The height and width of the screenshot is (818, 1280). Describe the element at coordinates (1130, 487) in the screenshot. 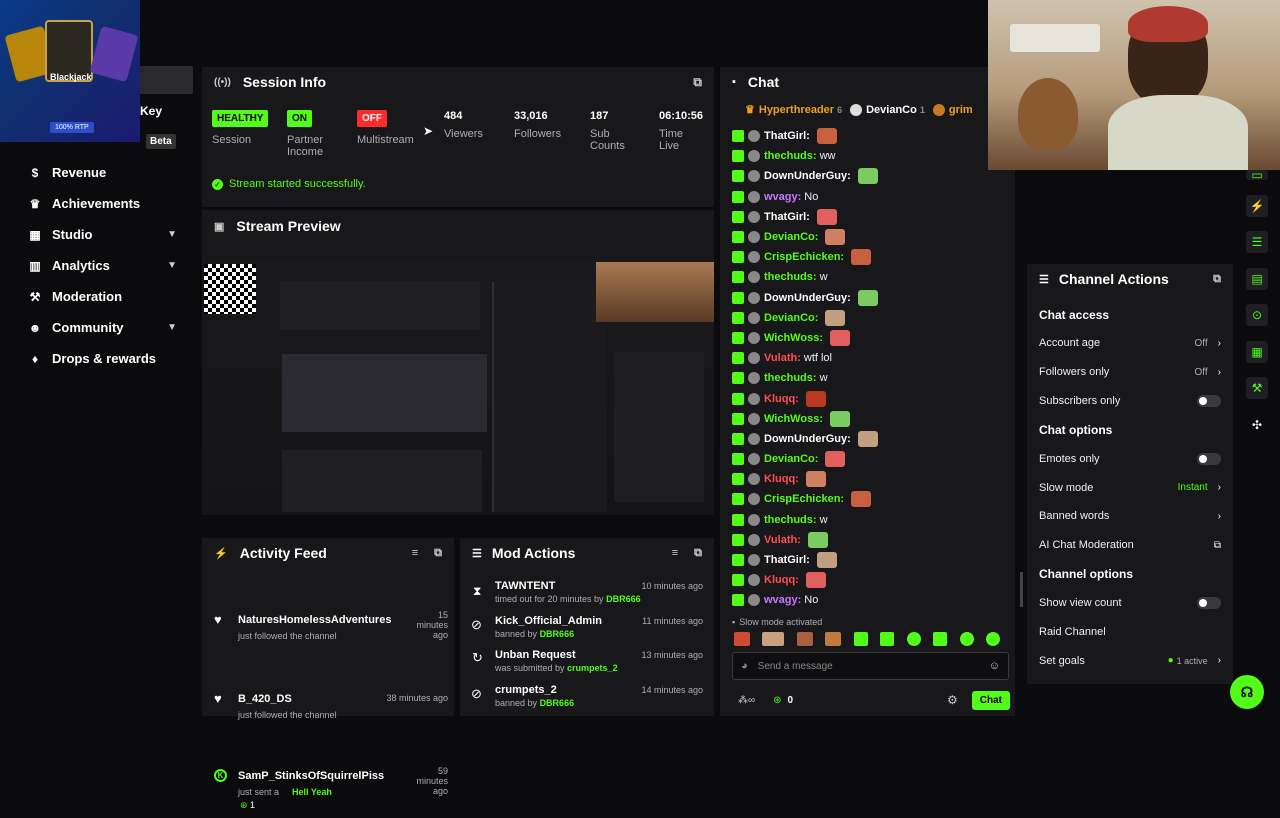

I see `slow-mode-setting: Slow mode Instant ›` at that location.